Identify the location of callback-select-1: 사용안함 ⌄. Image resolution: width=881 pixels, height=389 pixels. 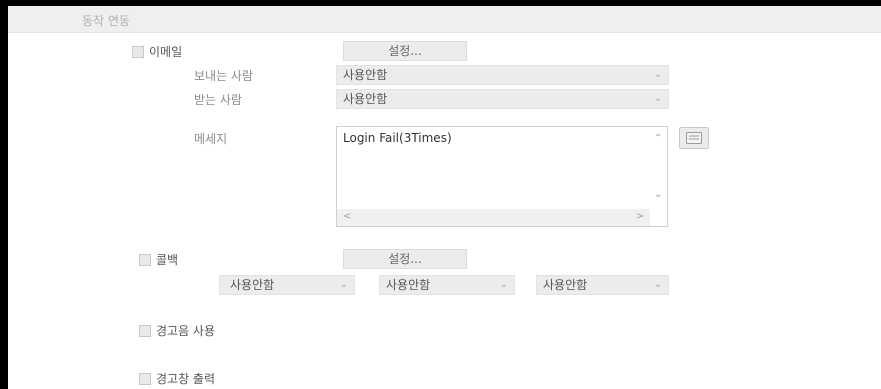
(287, 285).